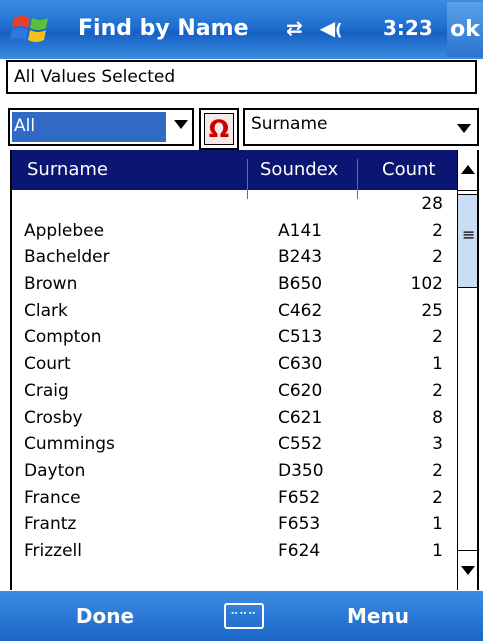  Describe the element at coordinates (234, 417) in the screenshot. I see `list-item: Crosby C621 8` at that location.